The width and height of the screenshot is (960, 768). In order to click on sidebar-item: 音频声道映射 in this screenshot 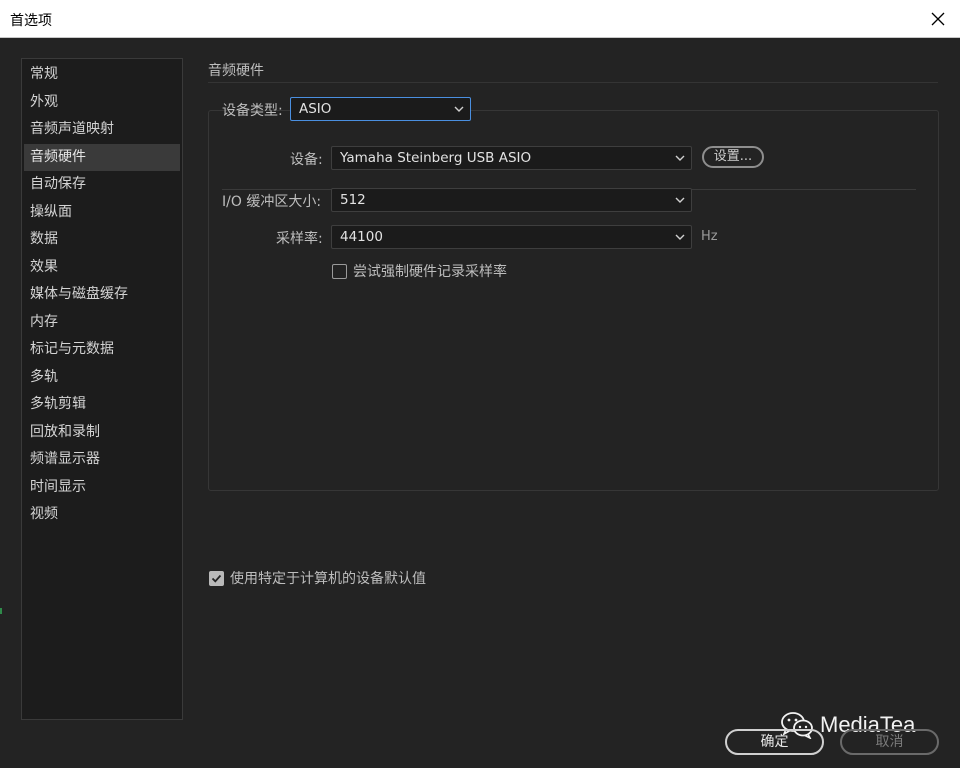, I will do `click(102, 130)`.